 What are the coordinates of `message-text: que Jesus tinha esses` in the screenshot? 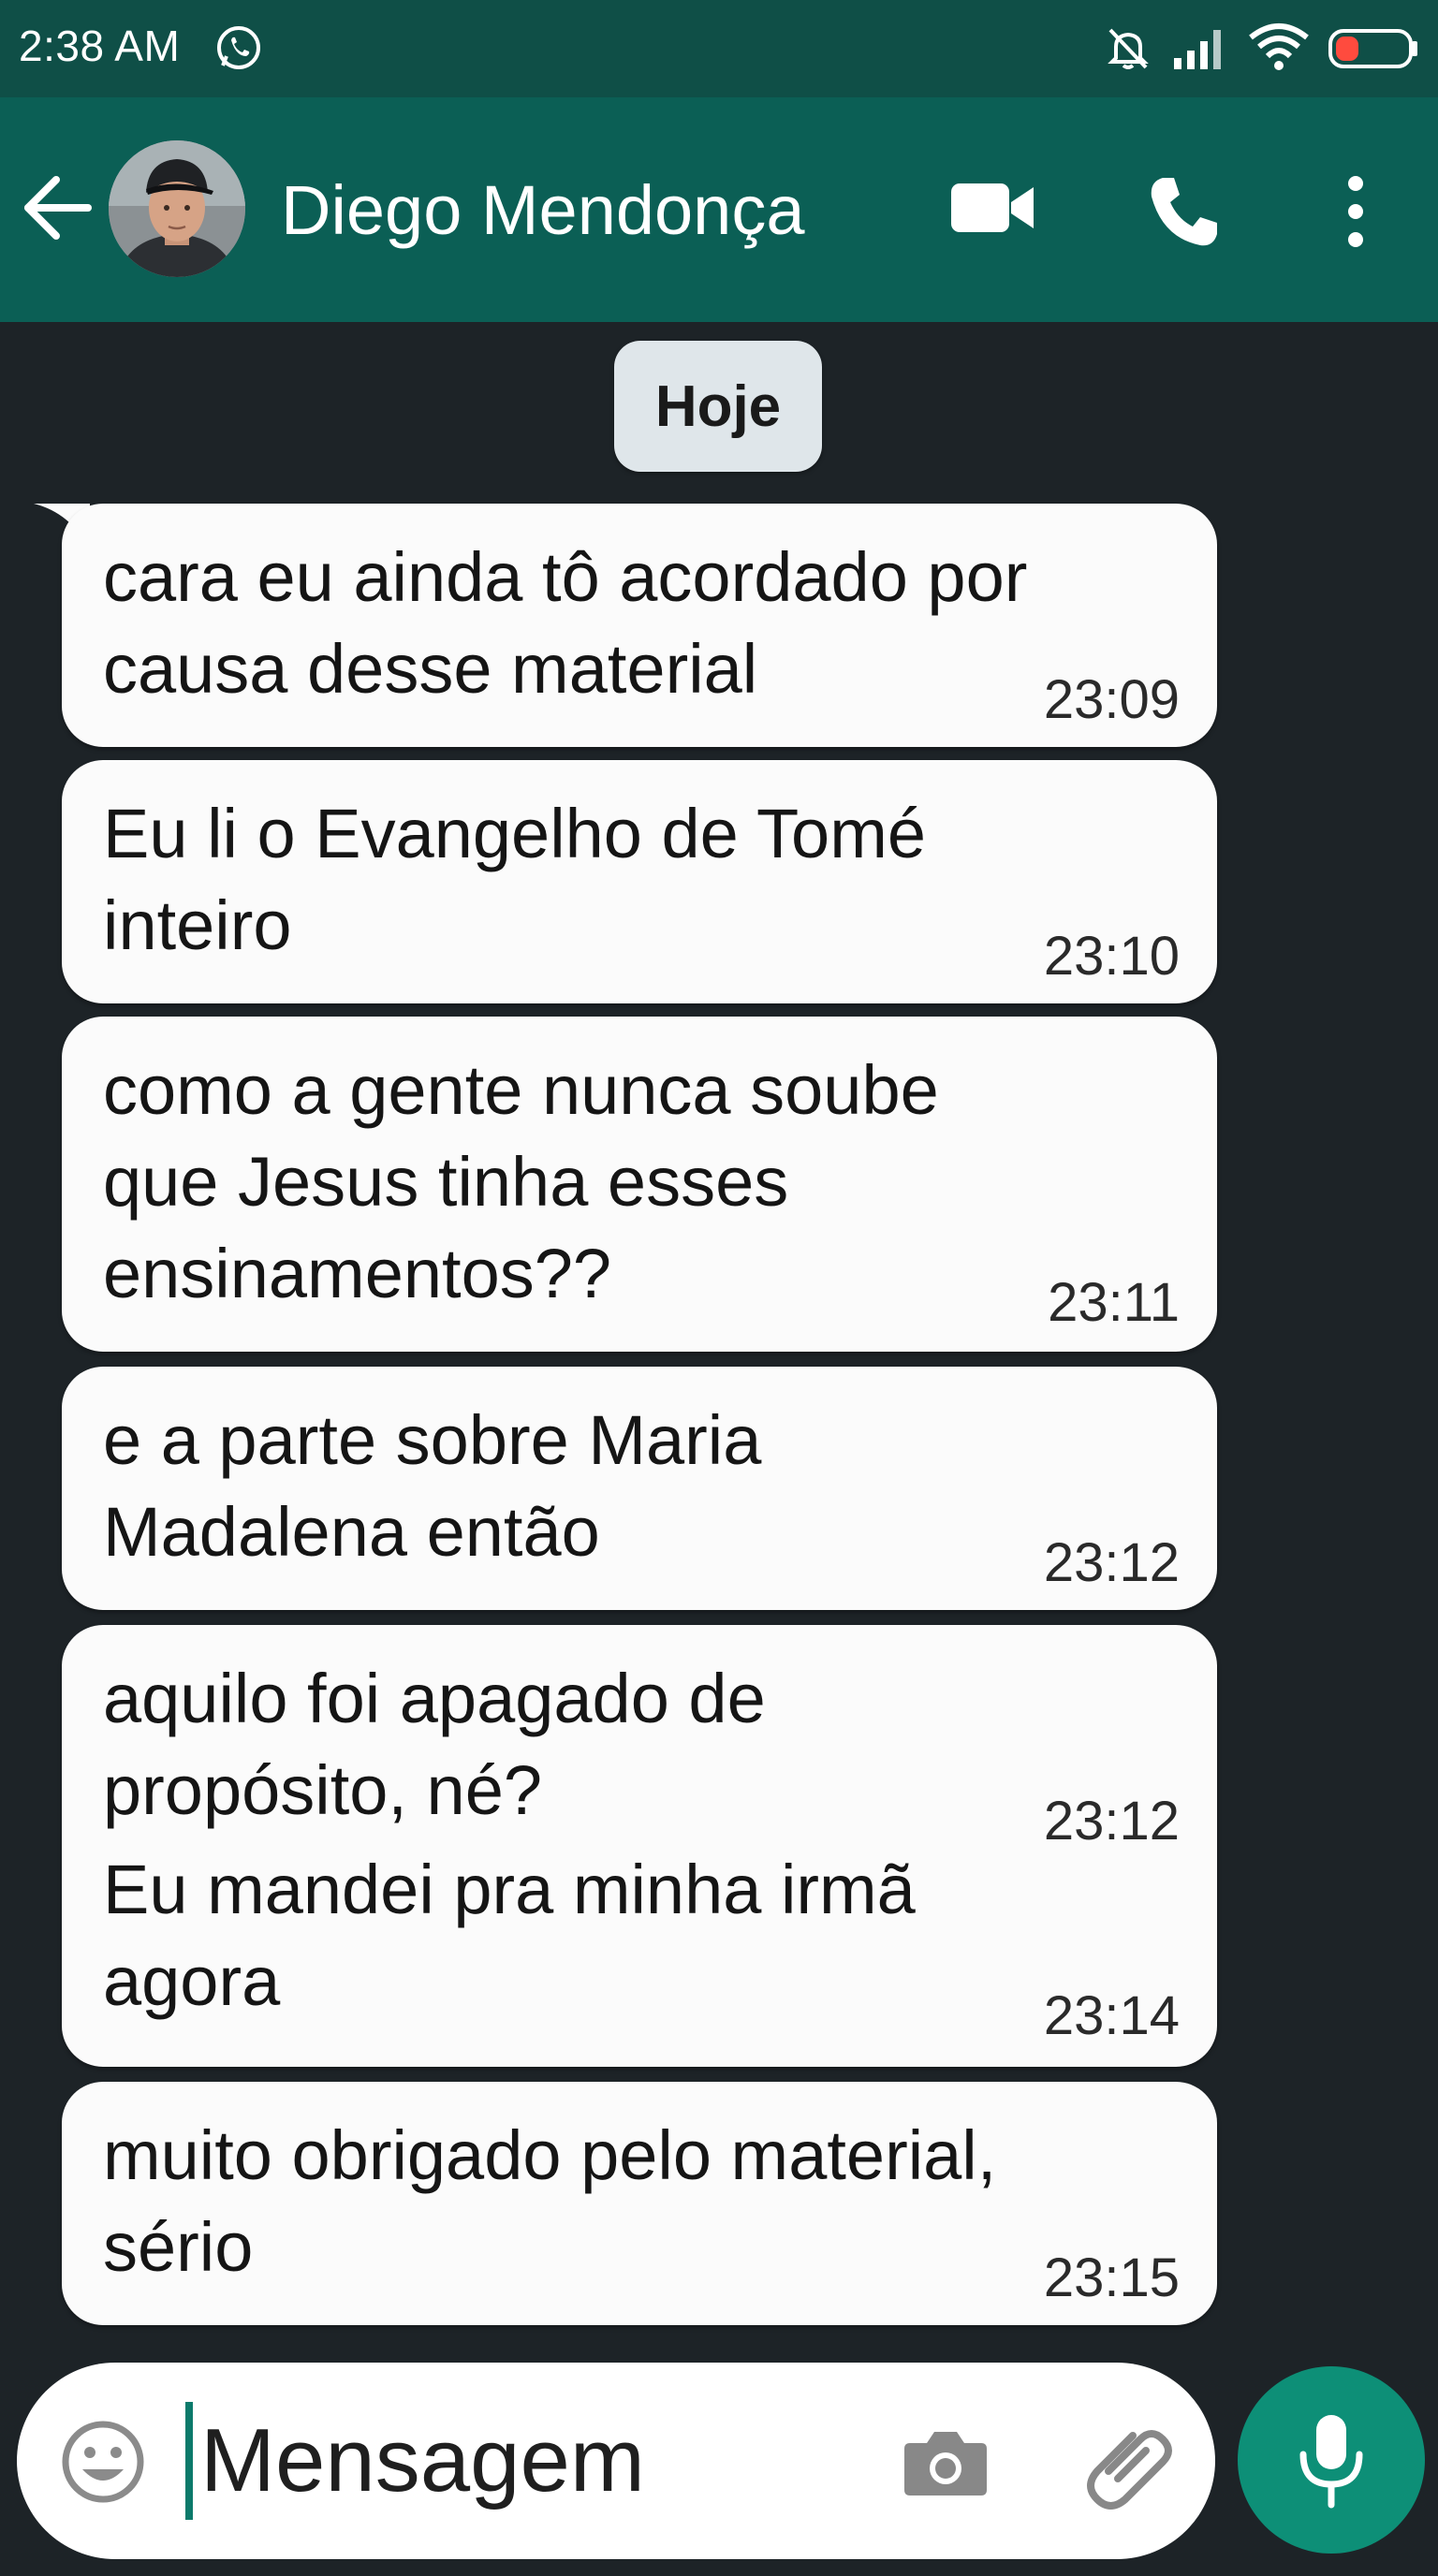 It's located at (446, 1182).